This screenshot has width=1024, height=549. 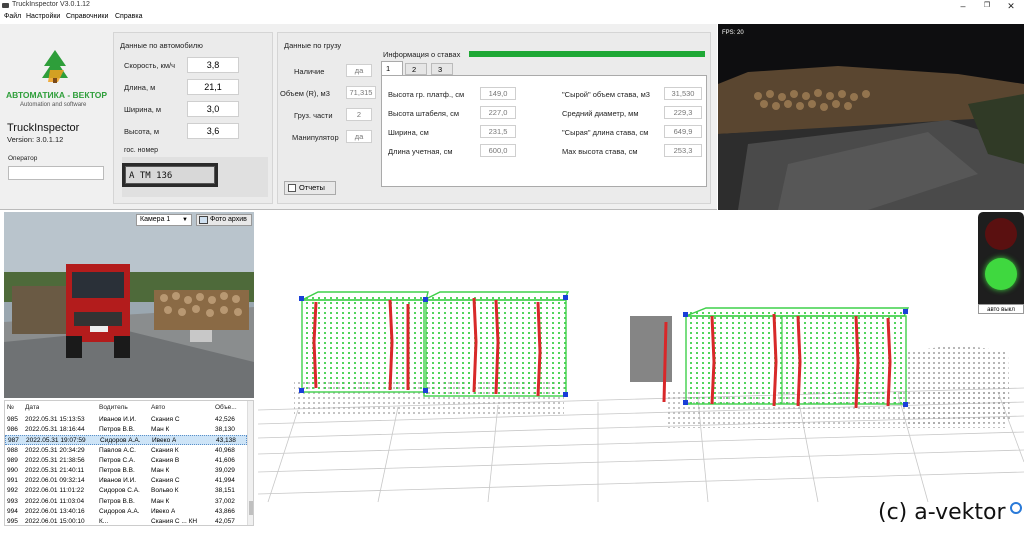 I want to click on col-driver-cell: Петров С.А., so click(x=117, y=460).